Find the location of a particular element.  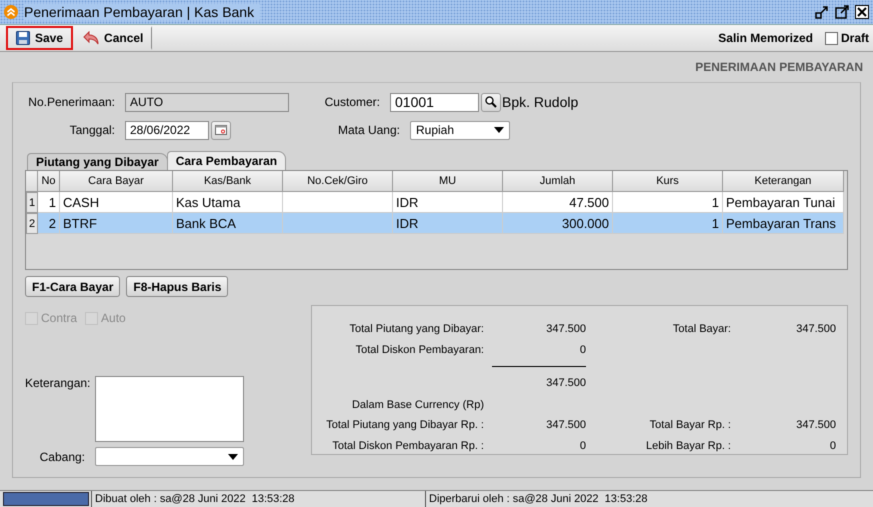

summary-label: Total Diskon Pembayaran: is located at coordinates (420, 350).